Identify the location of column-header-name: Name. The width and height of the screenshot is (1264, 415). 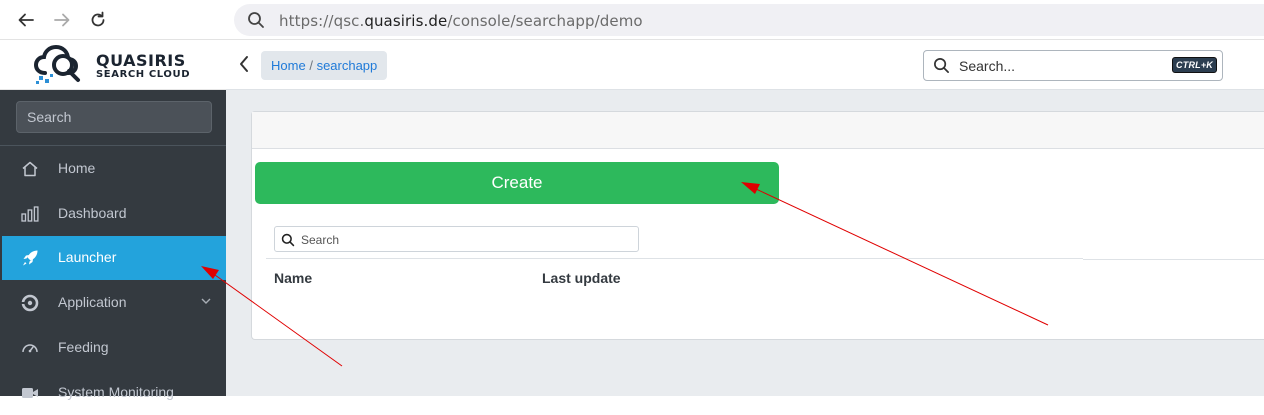
(293, 278).